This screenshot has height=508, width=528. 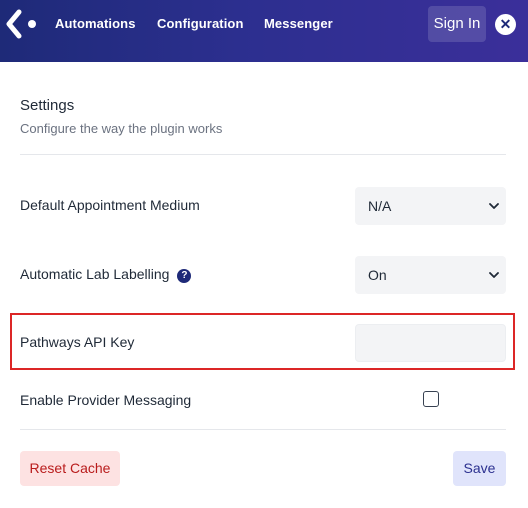 I want to click on lab-labelling-select: On, so click(x=430, y=275).